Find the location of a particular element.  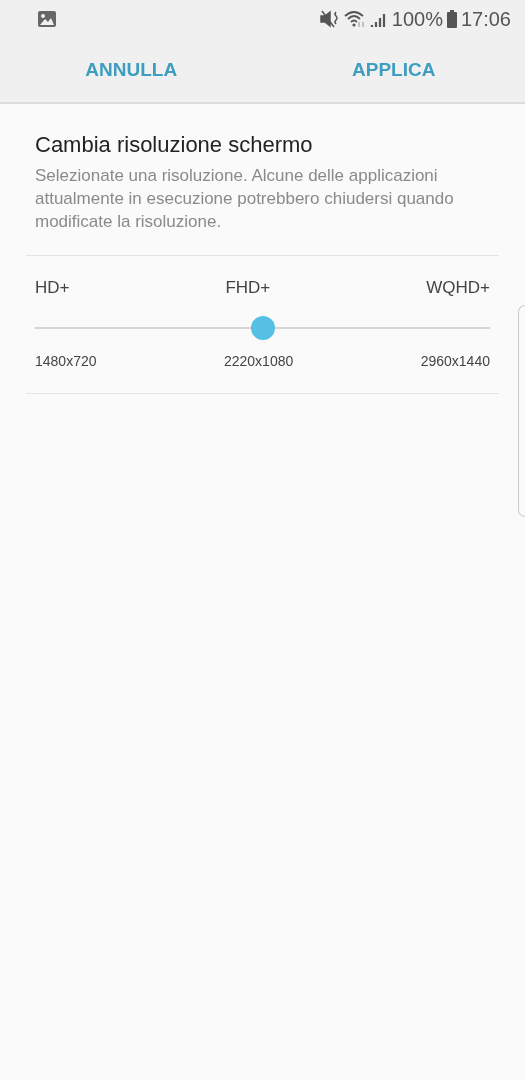

resolution-value: 2960x1440 is located at coordinates (455, 361).